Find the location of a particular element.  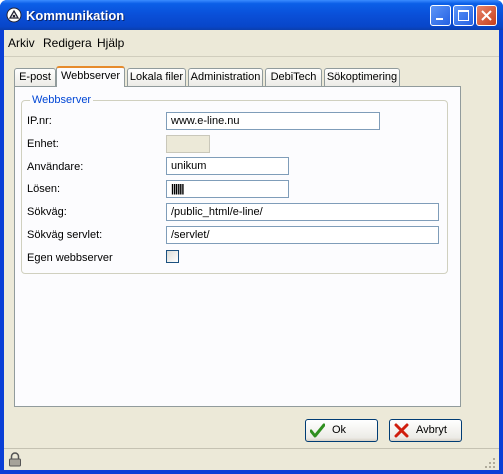

user-label: Användare: is located at coordinates (55, 167).